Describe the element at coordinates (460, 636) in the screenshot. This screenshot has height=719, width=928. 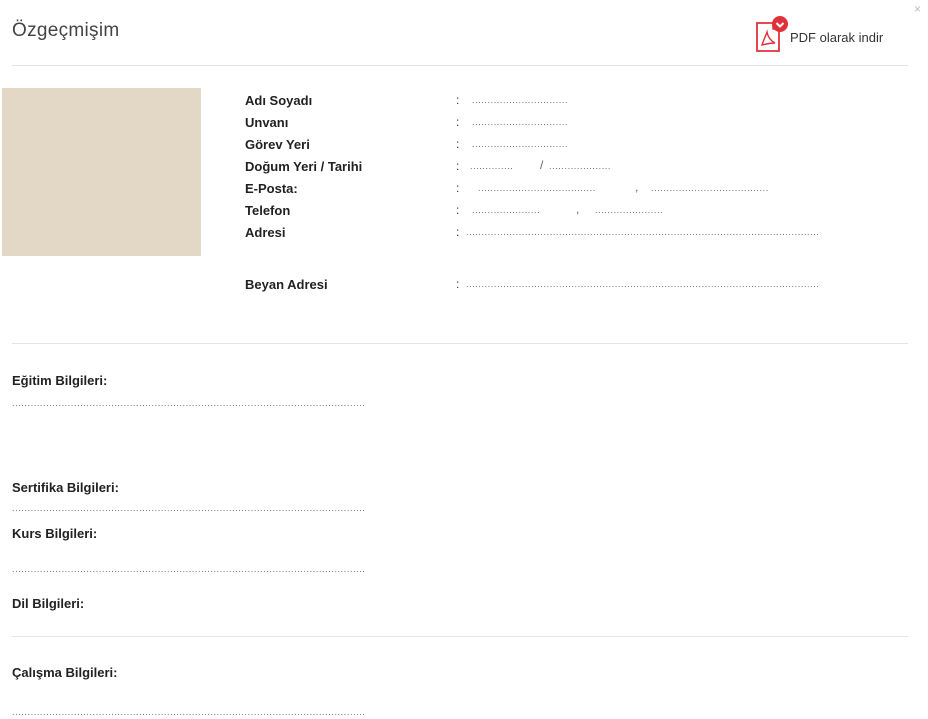
I see `language-divider` at that location.